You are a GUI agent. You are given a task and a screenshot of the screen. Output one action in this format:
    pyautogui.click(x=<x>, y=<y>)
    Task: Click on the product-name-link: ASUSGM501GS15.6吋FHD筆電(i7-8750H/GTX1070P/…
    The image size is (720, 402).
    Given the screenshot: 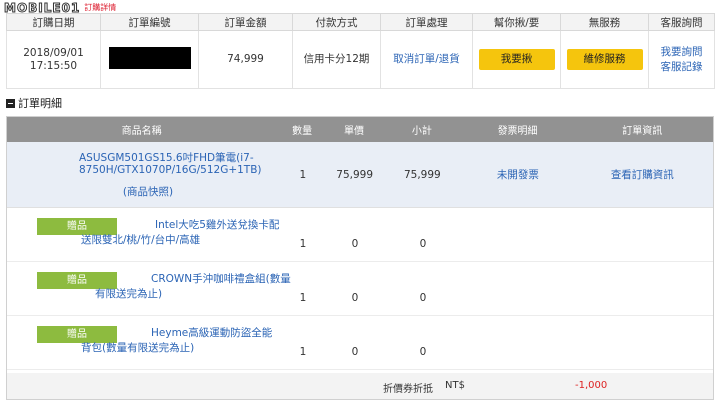 What is the action you would take?
    pyautogui.click(x=170, y=164)
    